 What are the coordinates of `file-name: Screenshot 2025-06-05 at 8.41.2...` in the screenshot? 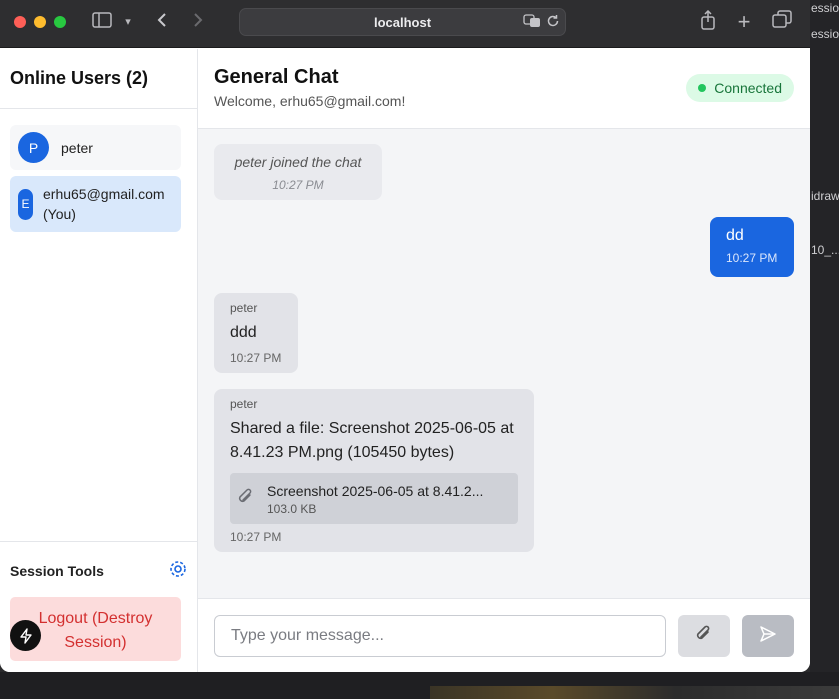 It's located at (375, 491).